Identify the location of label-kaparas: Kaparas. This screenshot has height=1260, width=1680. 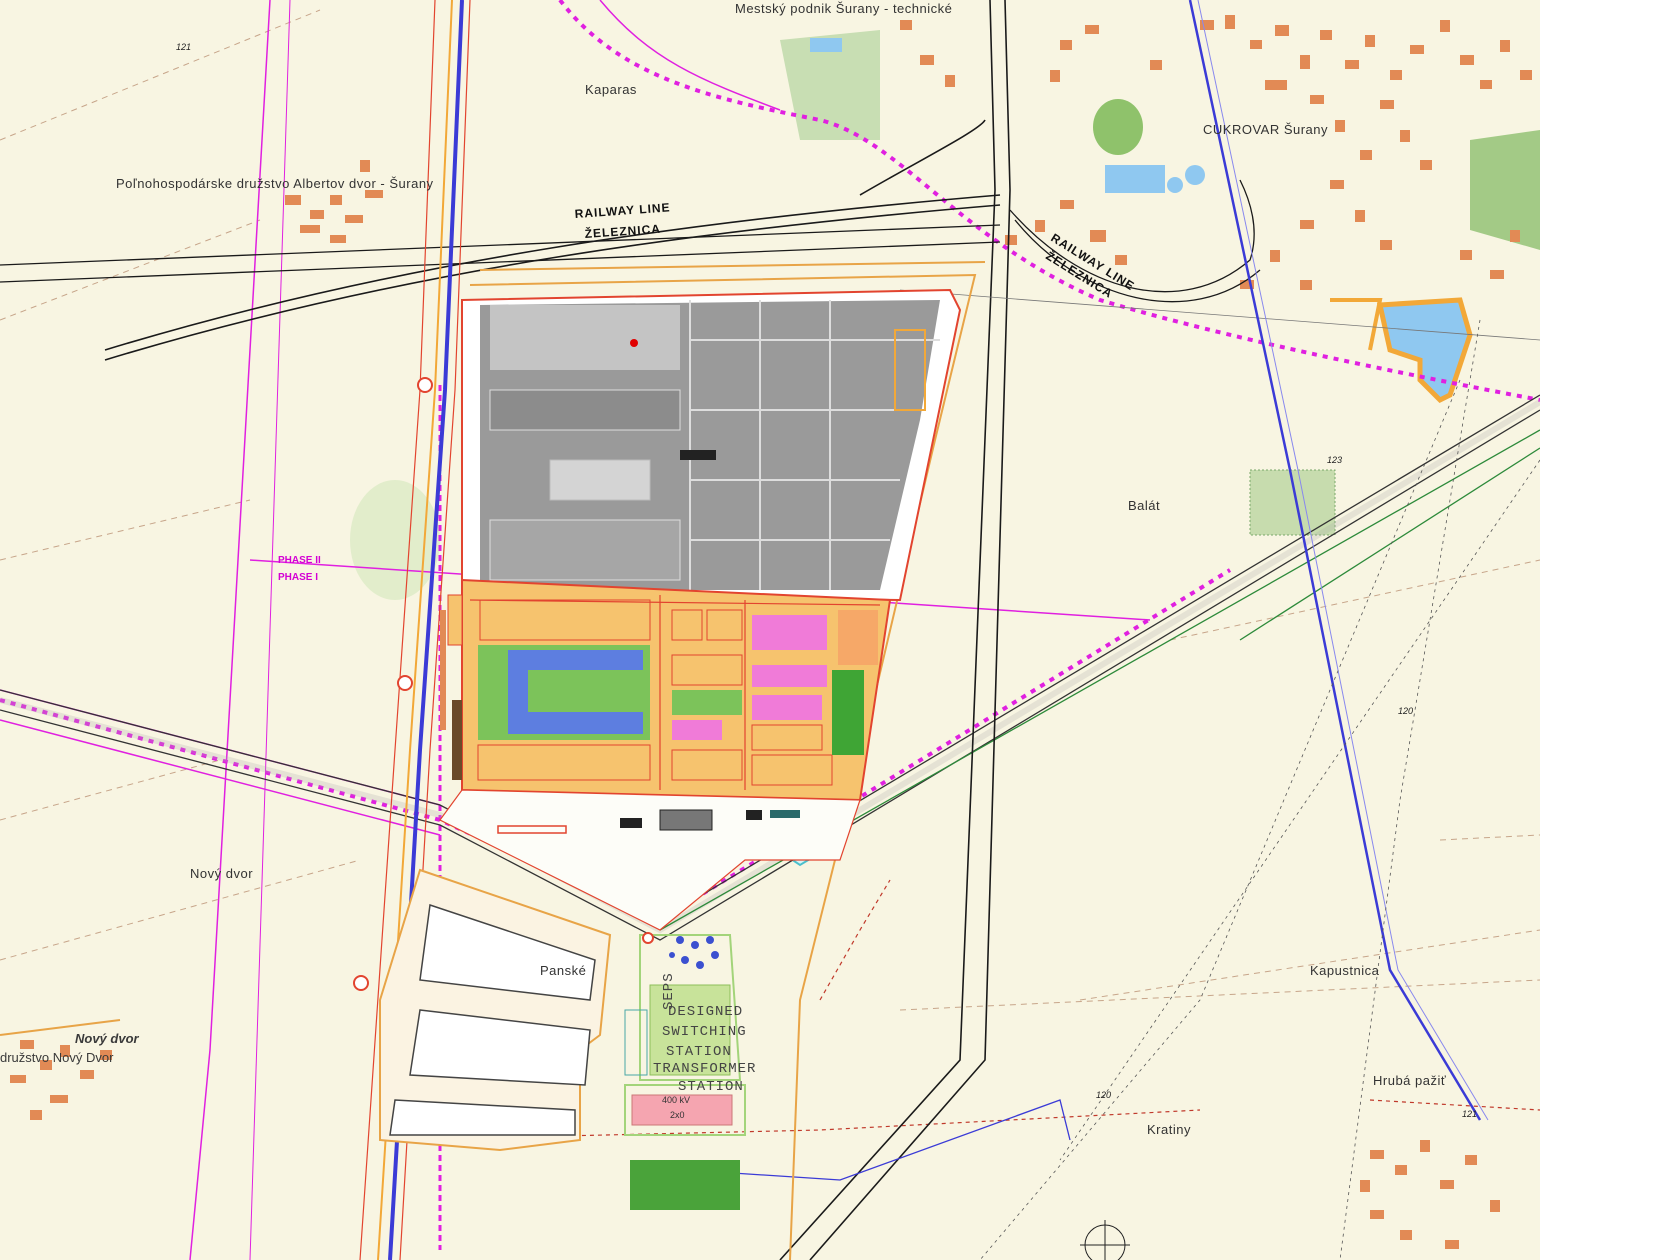
(611, 89).